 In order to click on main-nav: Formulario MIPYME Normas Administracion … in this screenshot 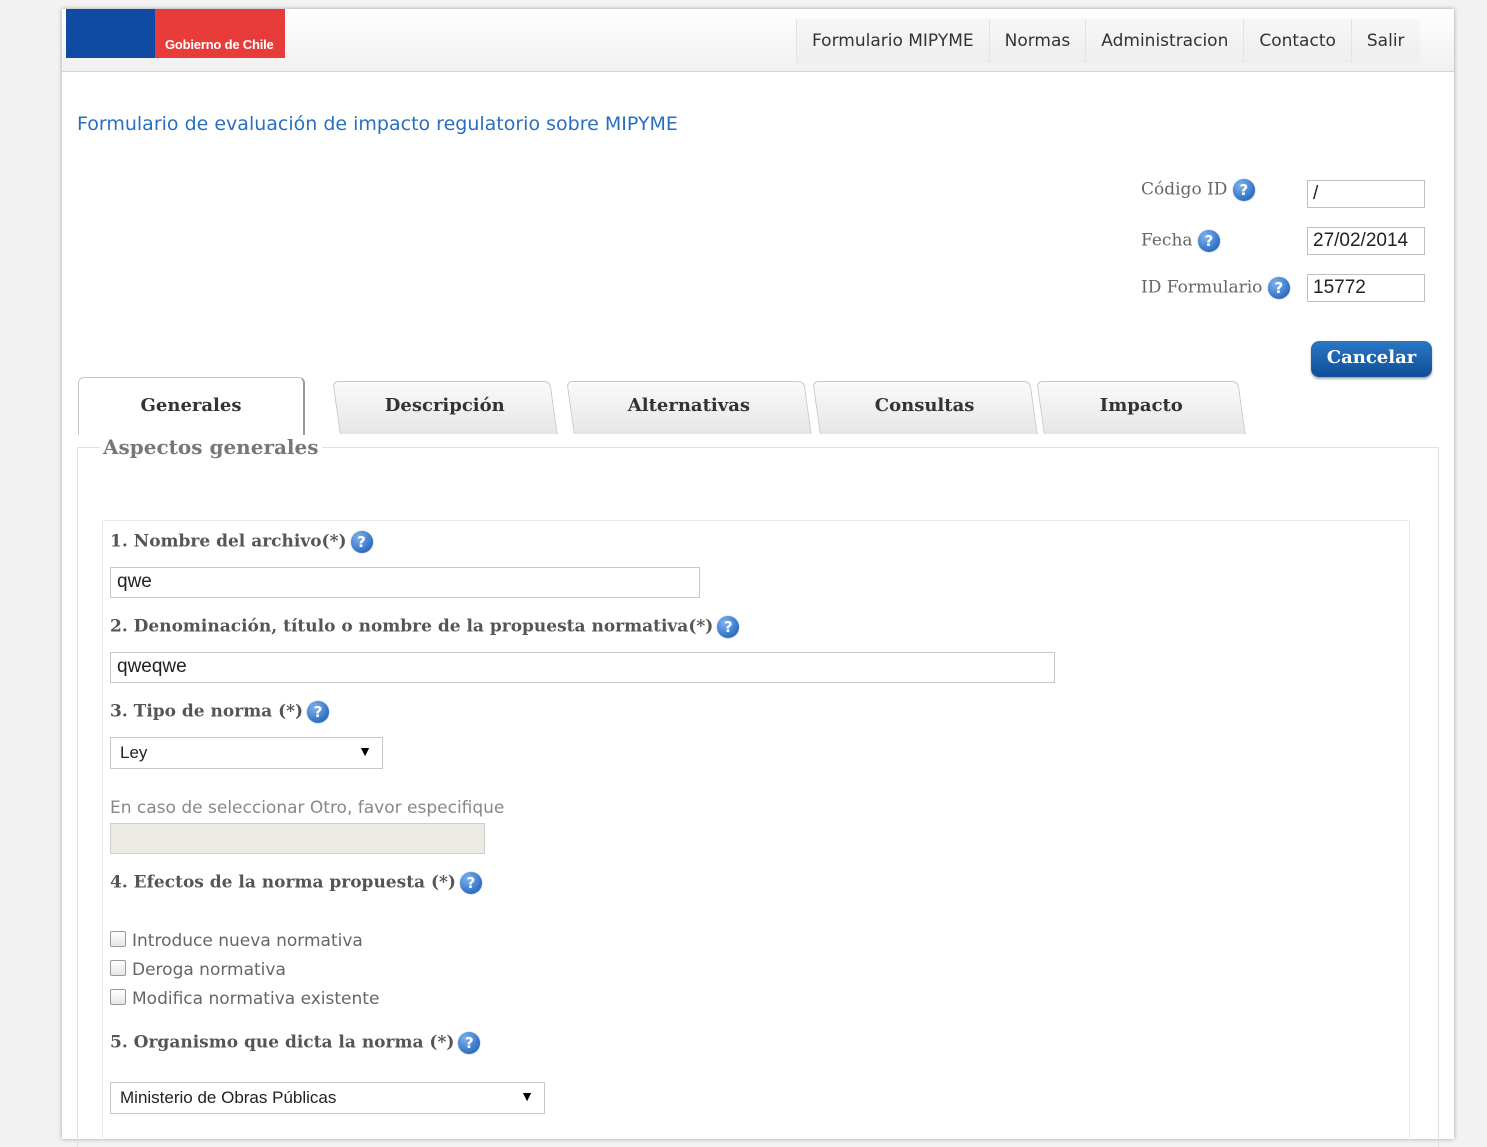, I will do `click(1108, 41)`.